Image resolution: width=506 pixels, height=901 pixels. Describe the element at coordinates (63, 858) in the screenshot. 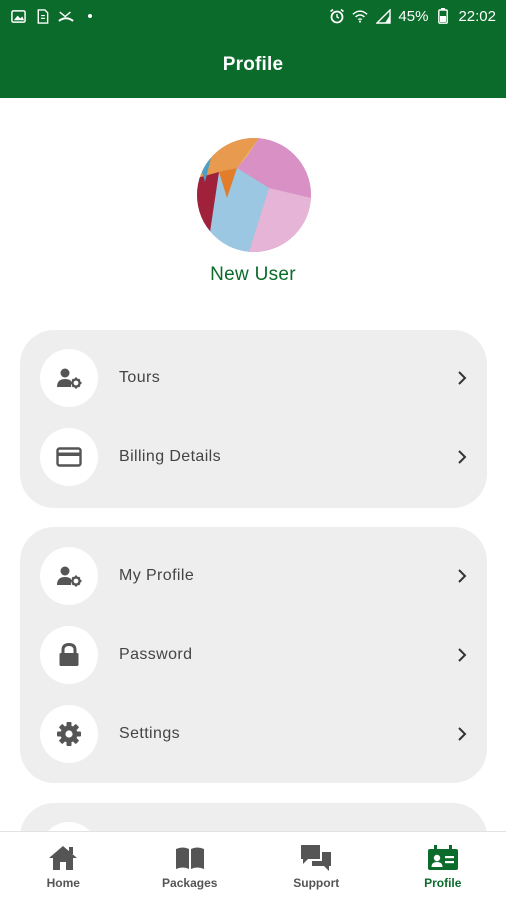

I see `home-icon` at that location.